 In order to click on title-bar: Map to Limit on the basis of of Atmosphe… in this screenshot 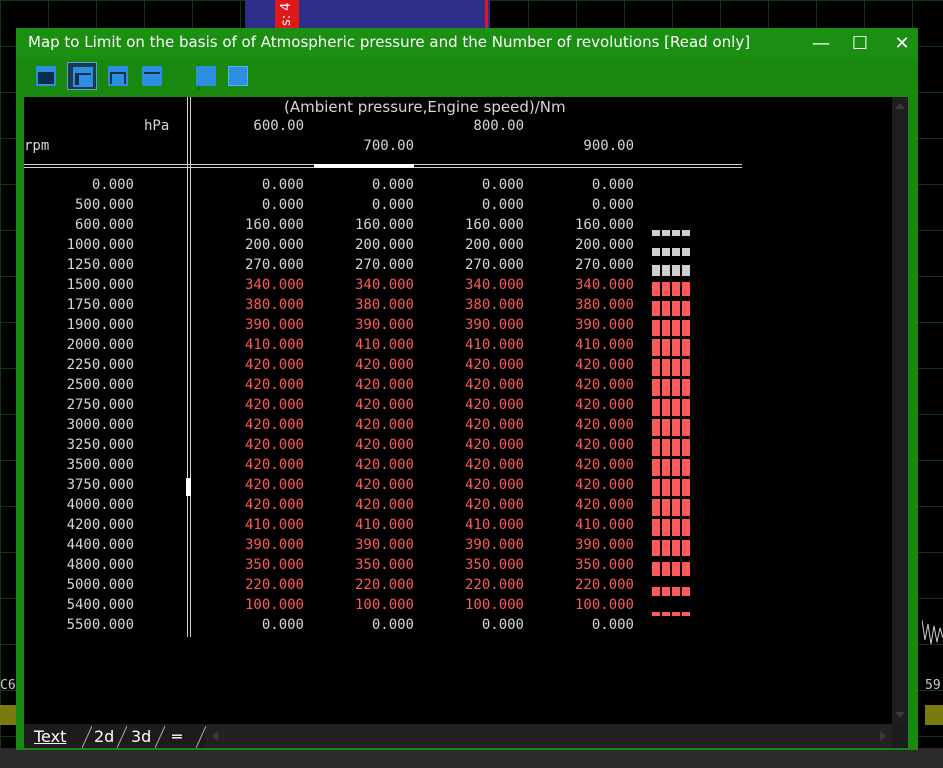, I will do `click(467, 43)`.